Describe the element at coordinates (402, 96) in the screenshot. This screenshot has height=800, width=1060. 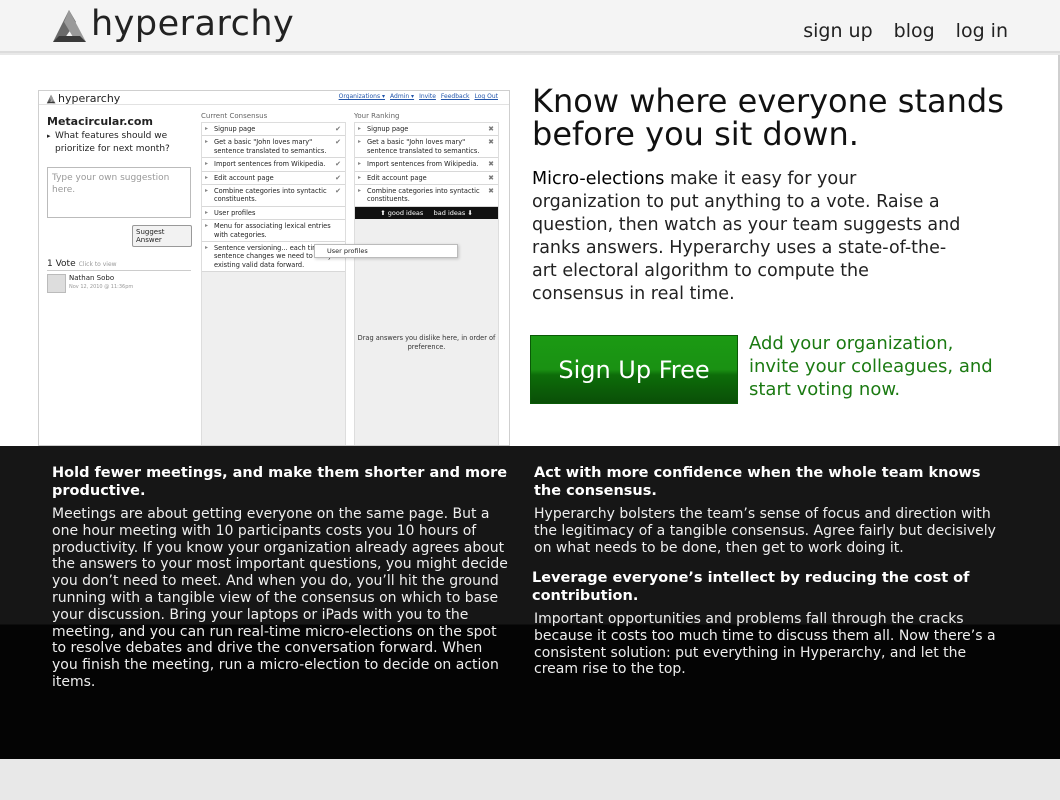
I see `screenshot-link: Admin ▾` at that location.